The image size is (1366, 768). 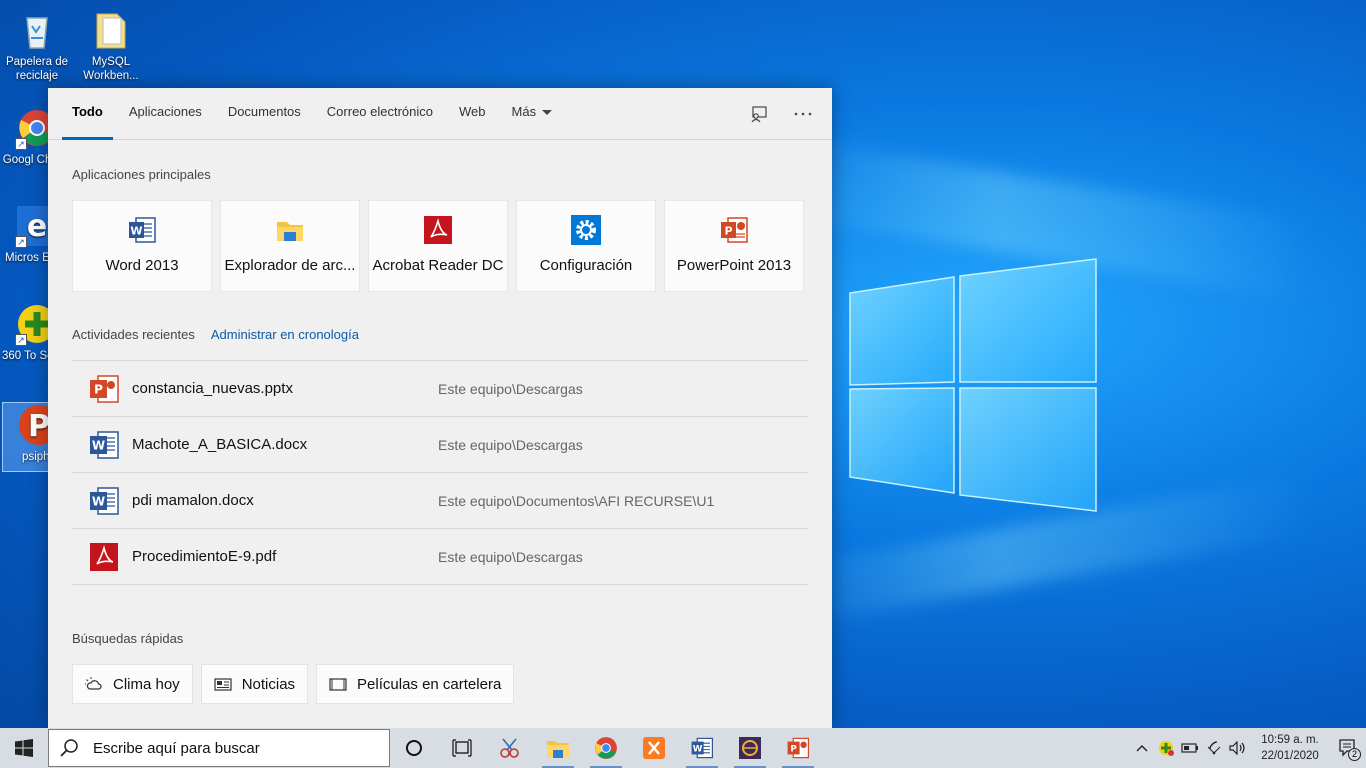 What do you see at coordinates (750, 748) in the screenshot?
I see `taskbar-app` at bounding box center [750, 748].